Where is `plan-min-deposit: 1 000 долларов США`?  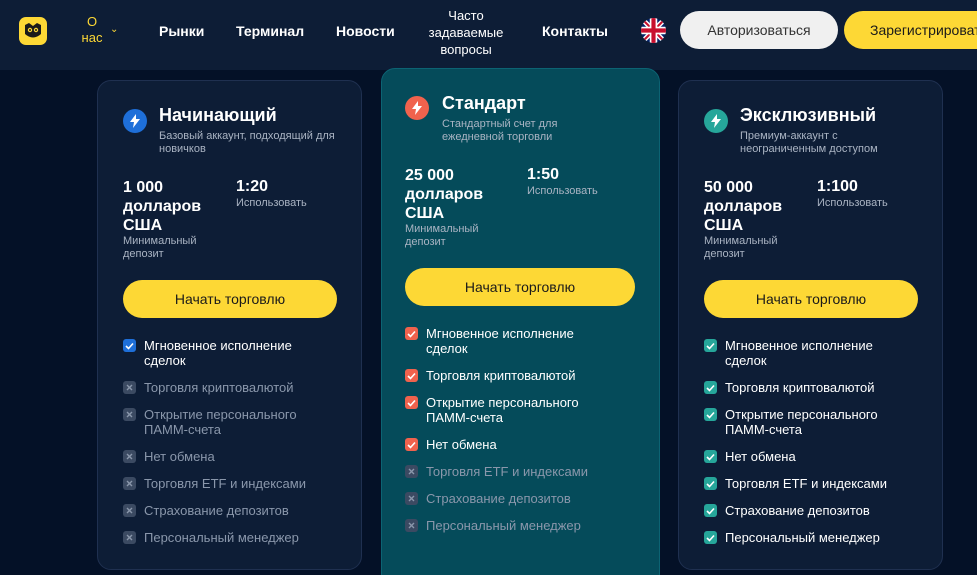 plan-min-deposit: 1 000 долларов США is located at coordinates (162, 206).